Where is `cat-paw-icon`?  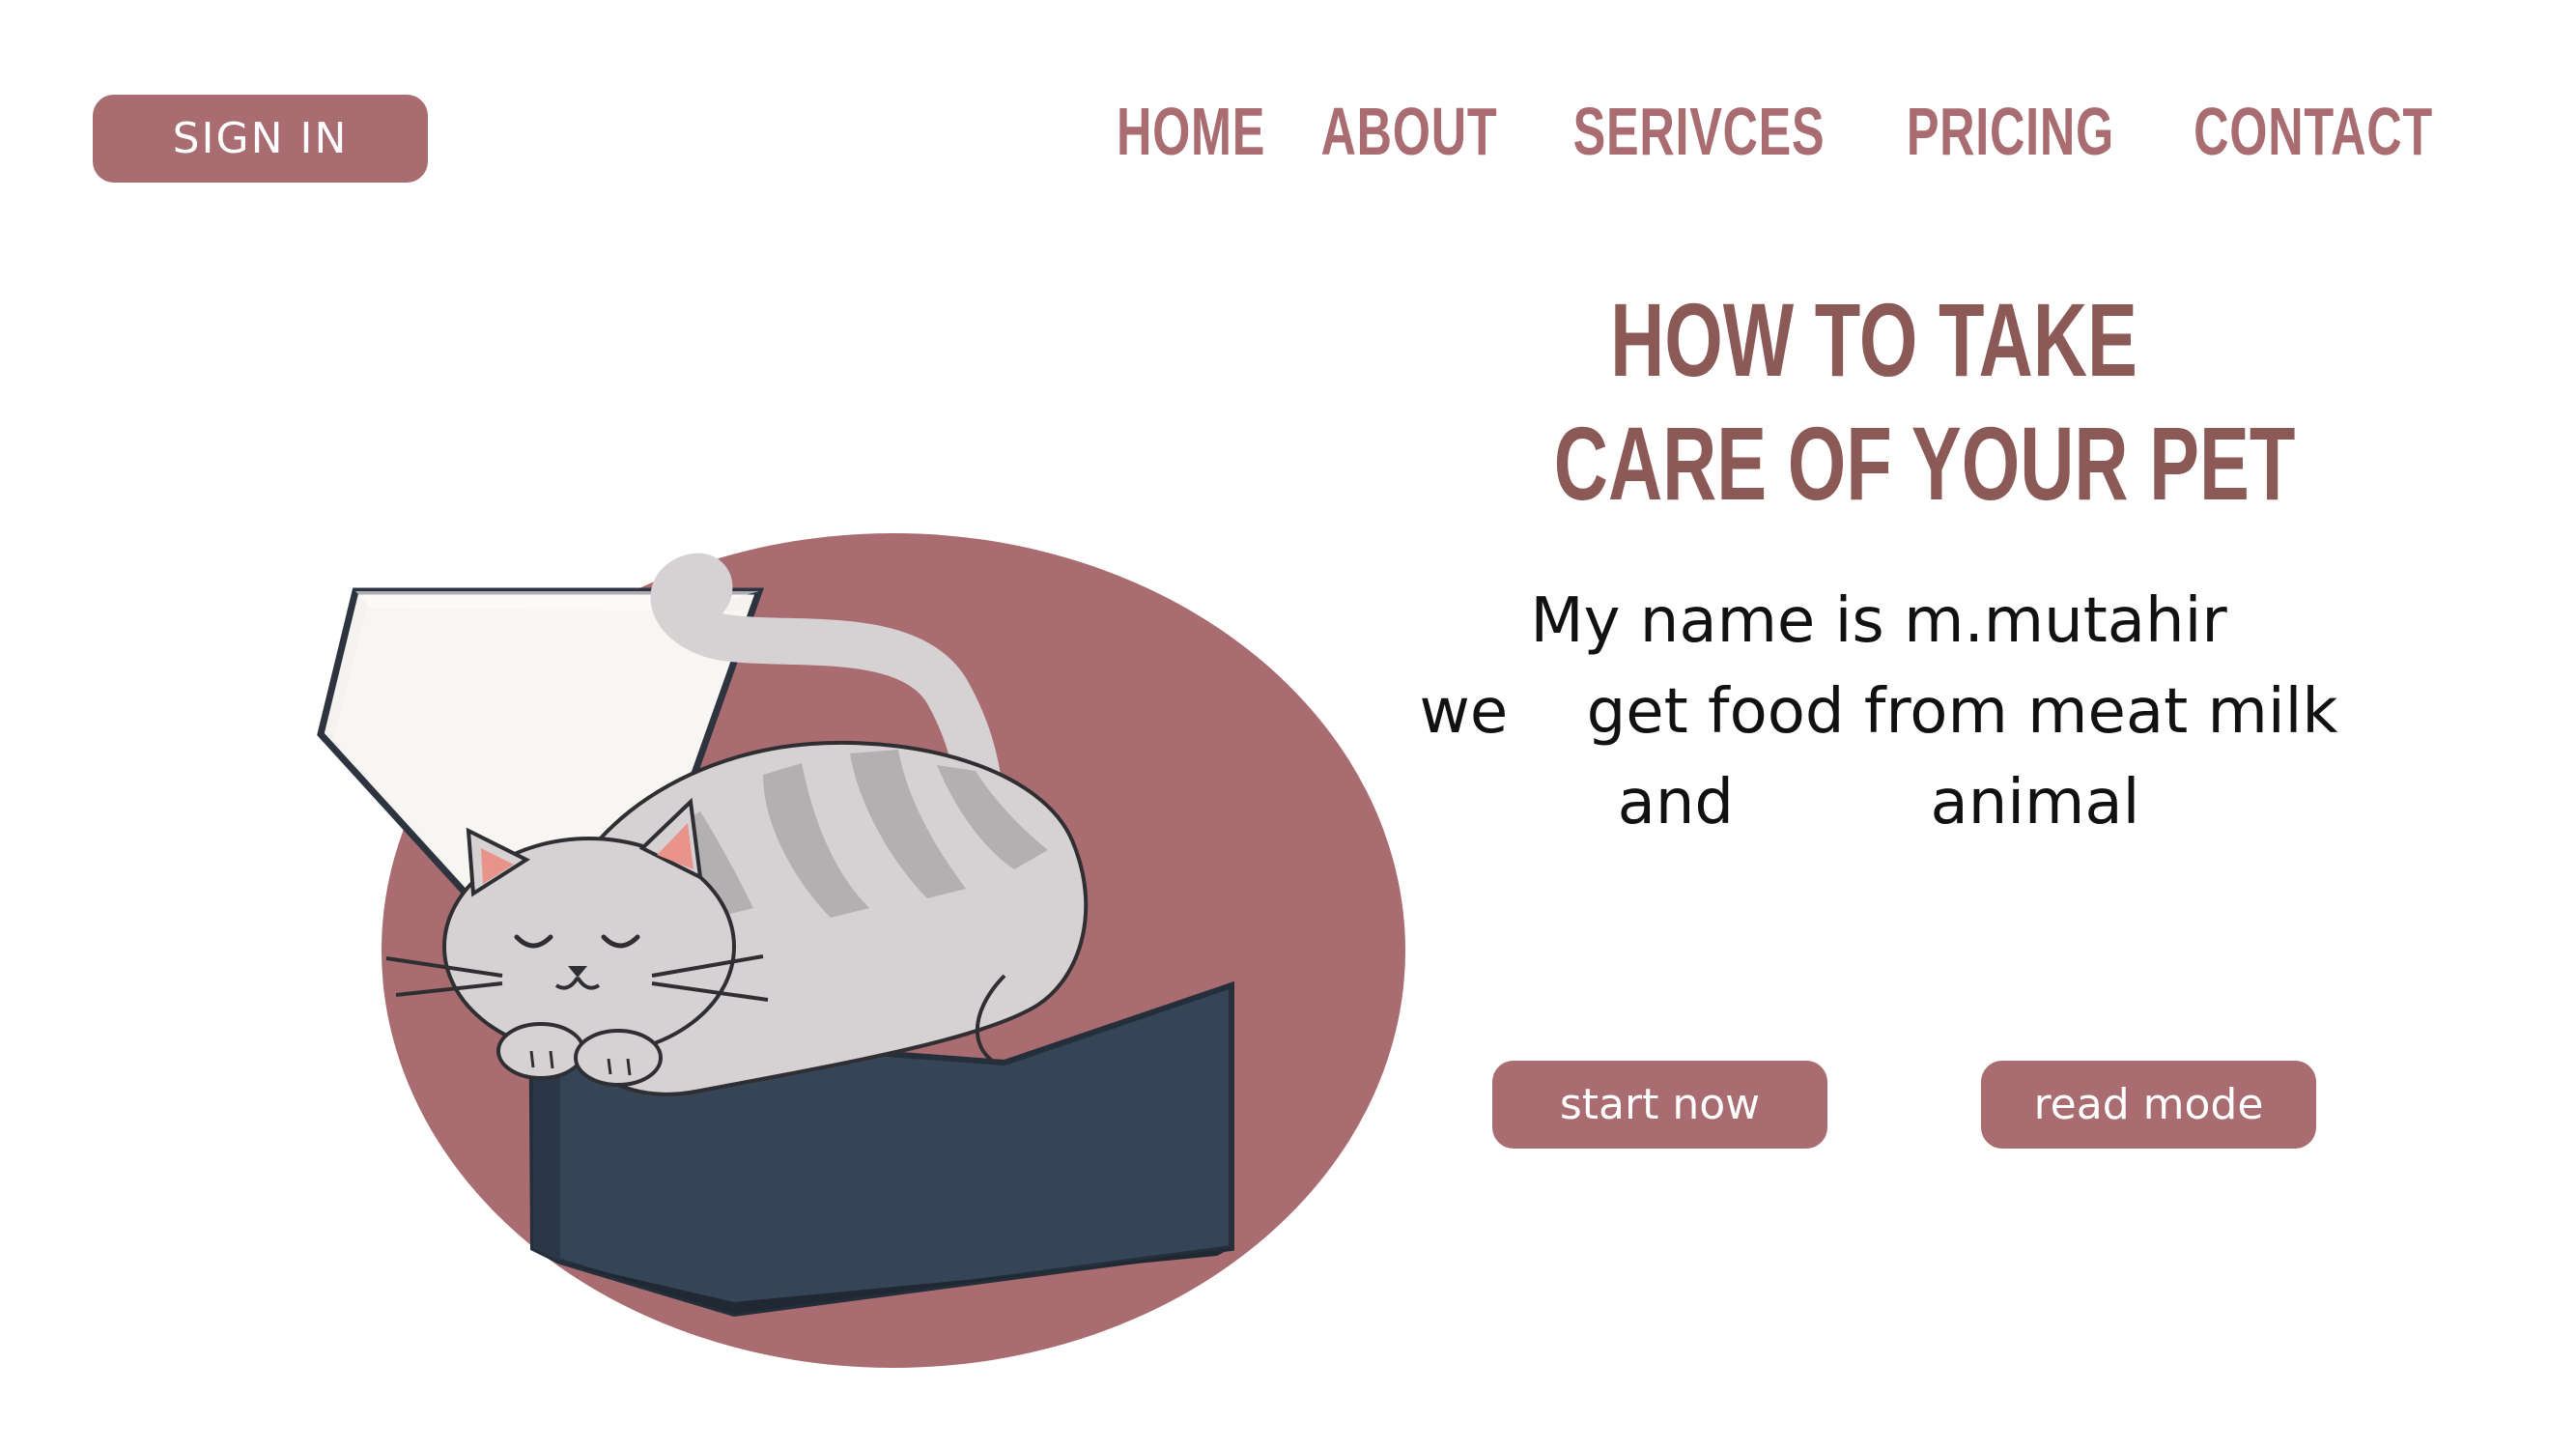 cat-paw-icon is located at coordinates (540, 1051).